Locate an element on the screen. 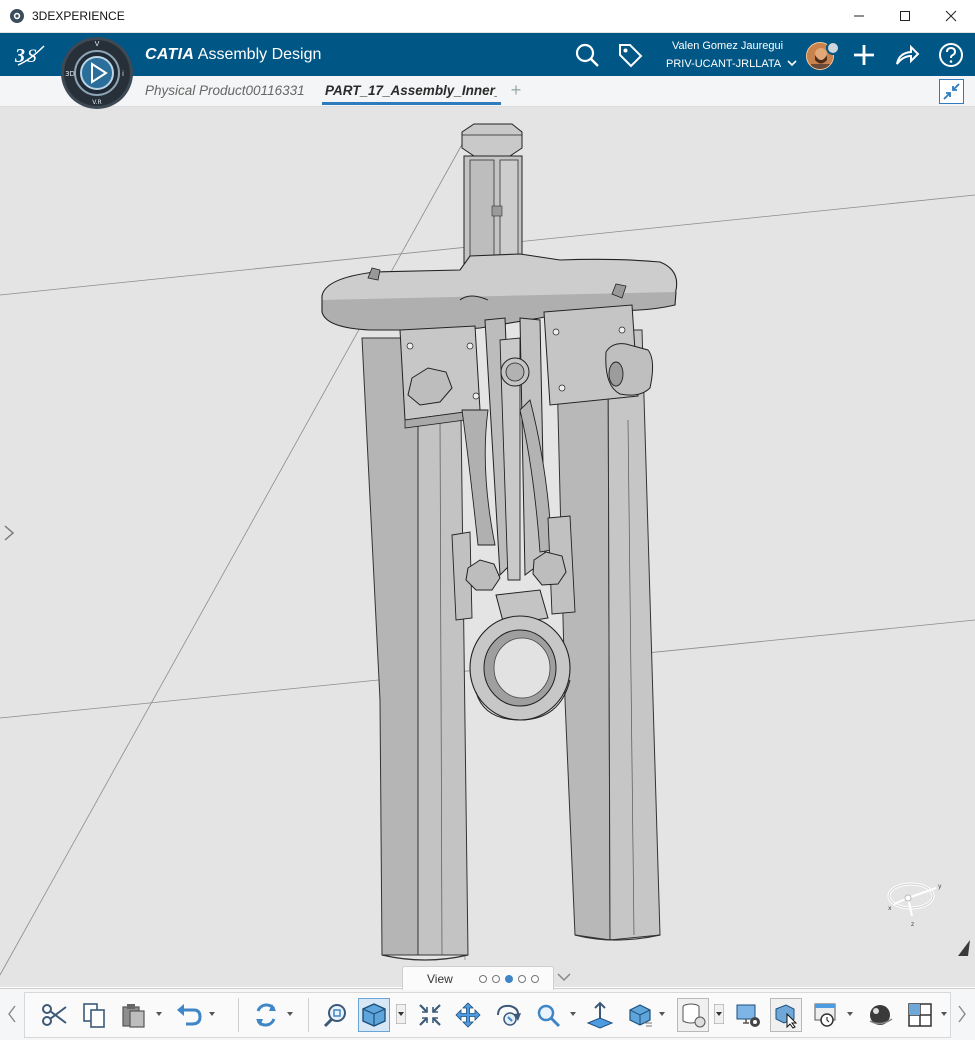  share-icon is located at coordinates (907, 55).